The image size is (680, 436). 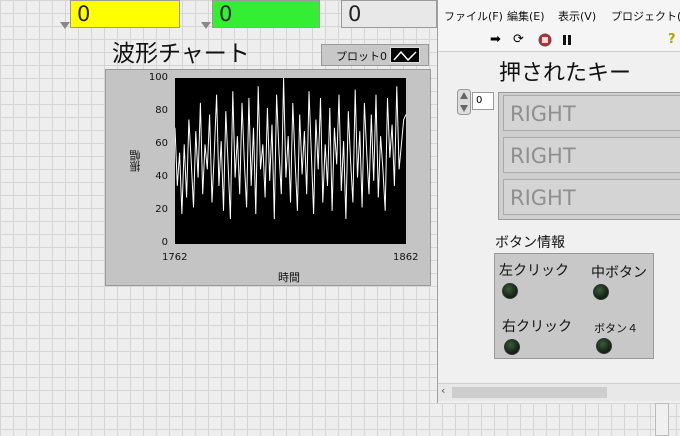 I want to click on horizontal-scrollbar: ‹, so click(x=559, y=392).